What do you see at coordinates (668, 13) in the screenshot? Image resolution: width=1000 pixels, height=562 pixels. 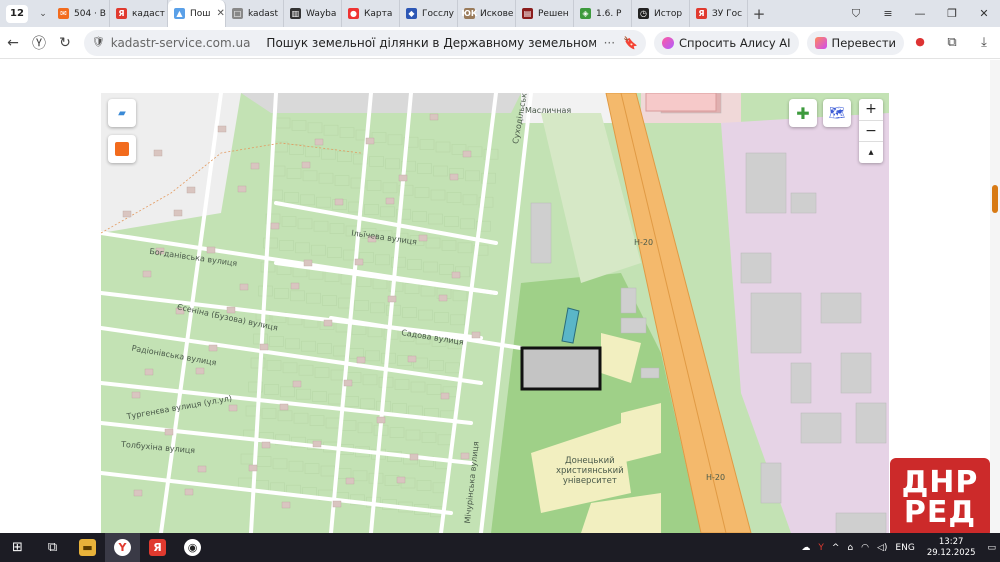 I see `tab-label: Истор` at bounding box center [668, 13].